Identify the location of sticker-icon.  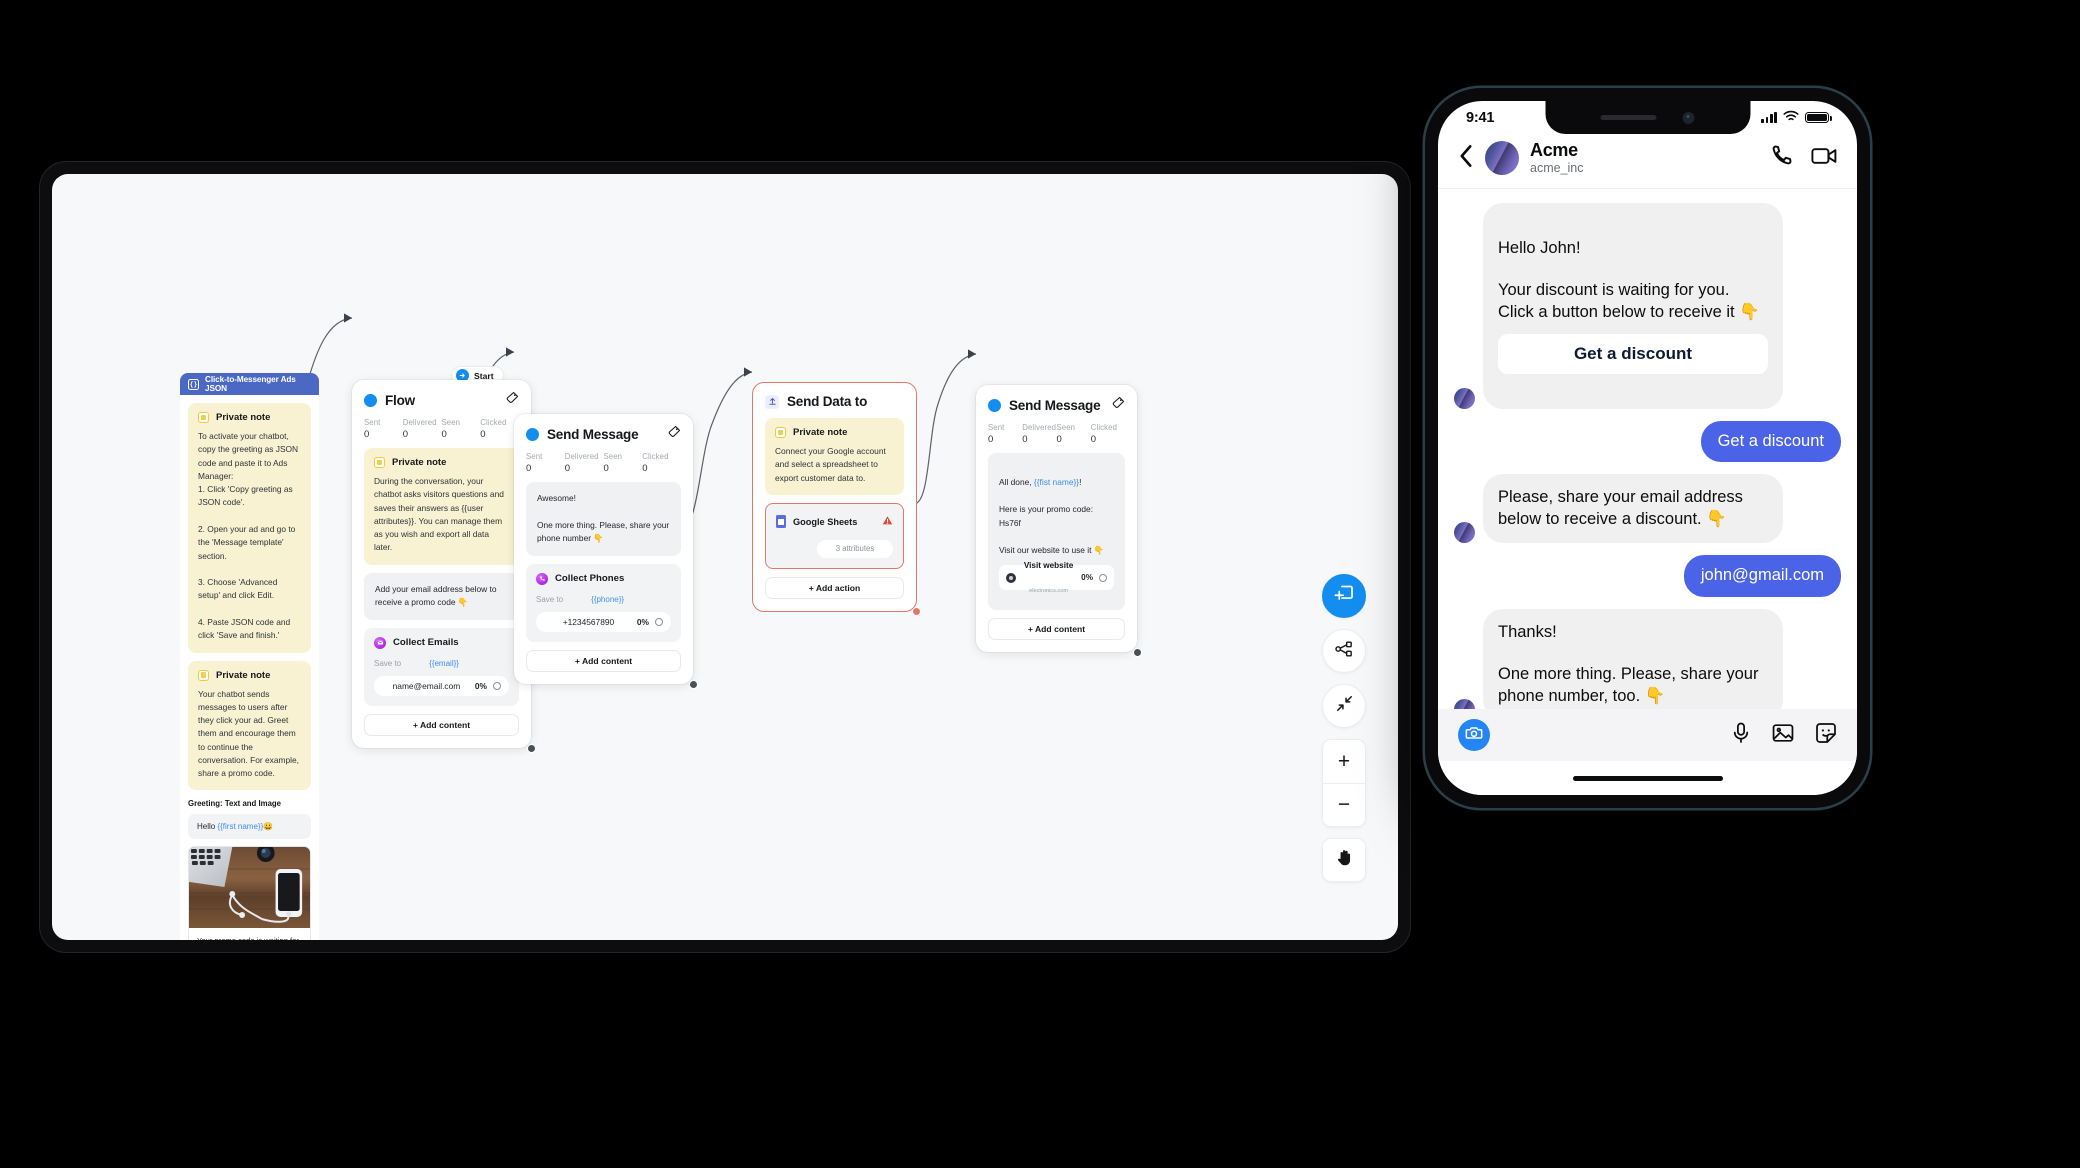
(1826, 735).